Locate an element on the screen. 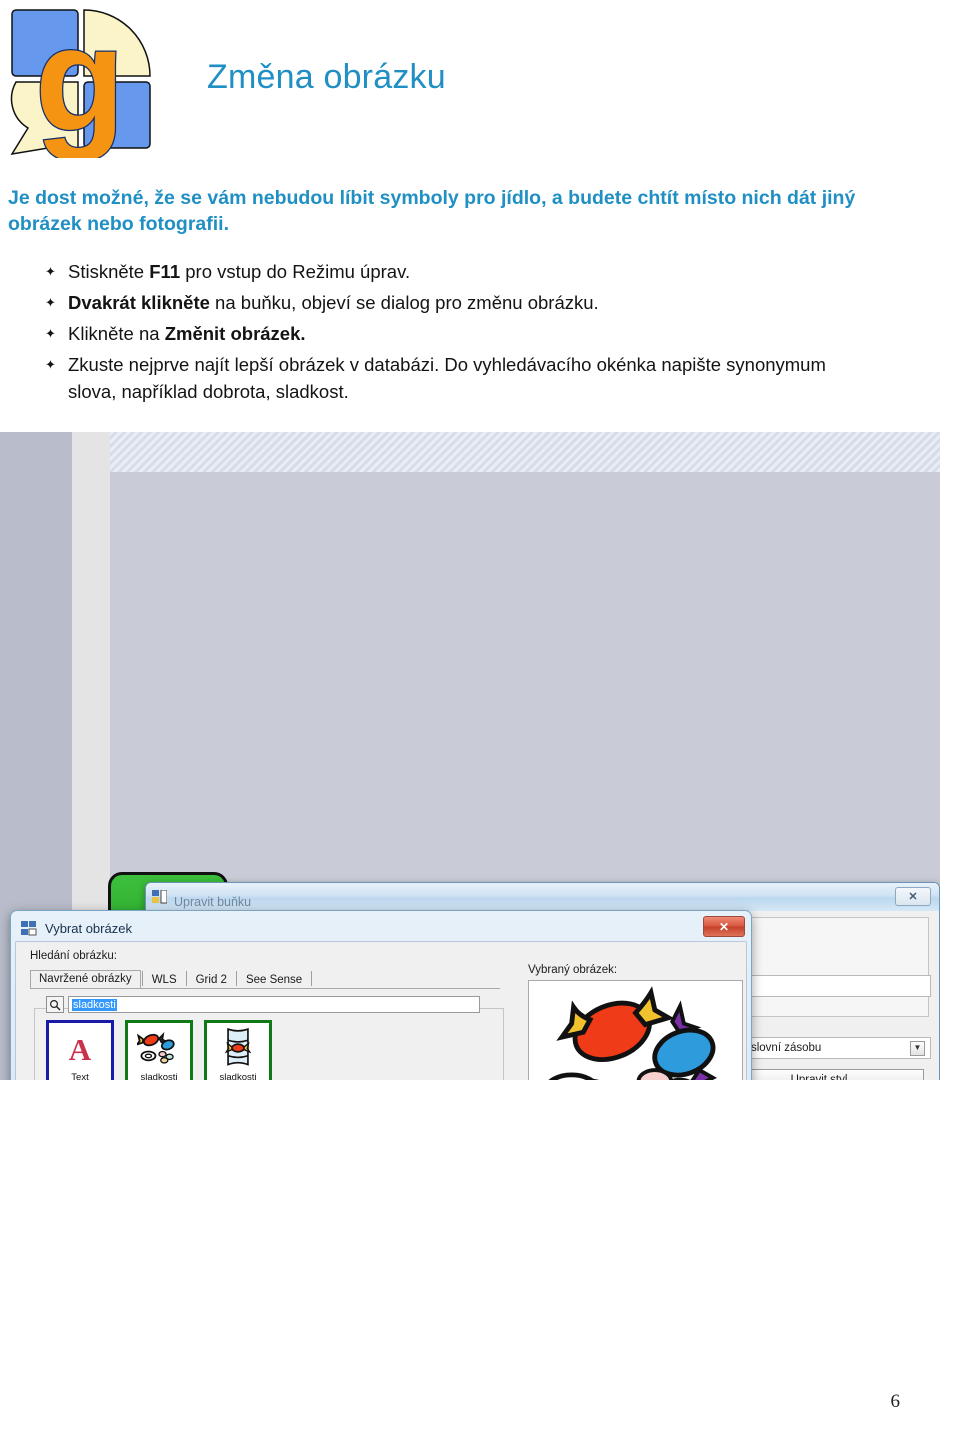 This screenshot has height=1435, width=960. svg-text: A is located at coordinates (80, 1048).